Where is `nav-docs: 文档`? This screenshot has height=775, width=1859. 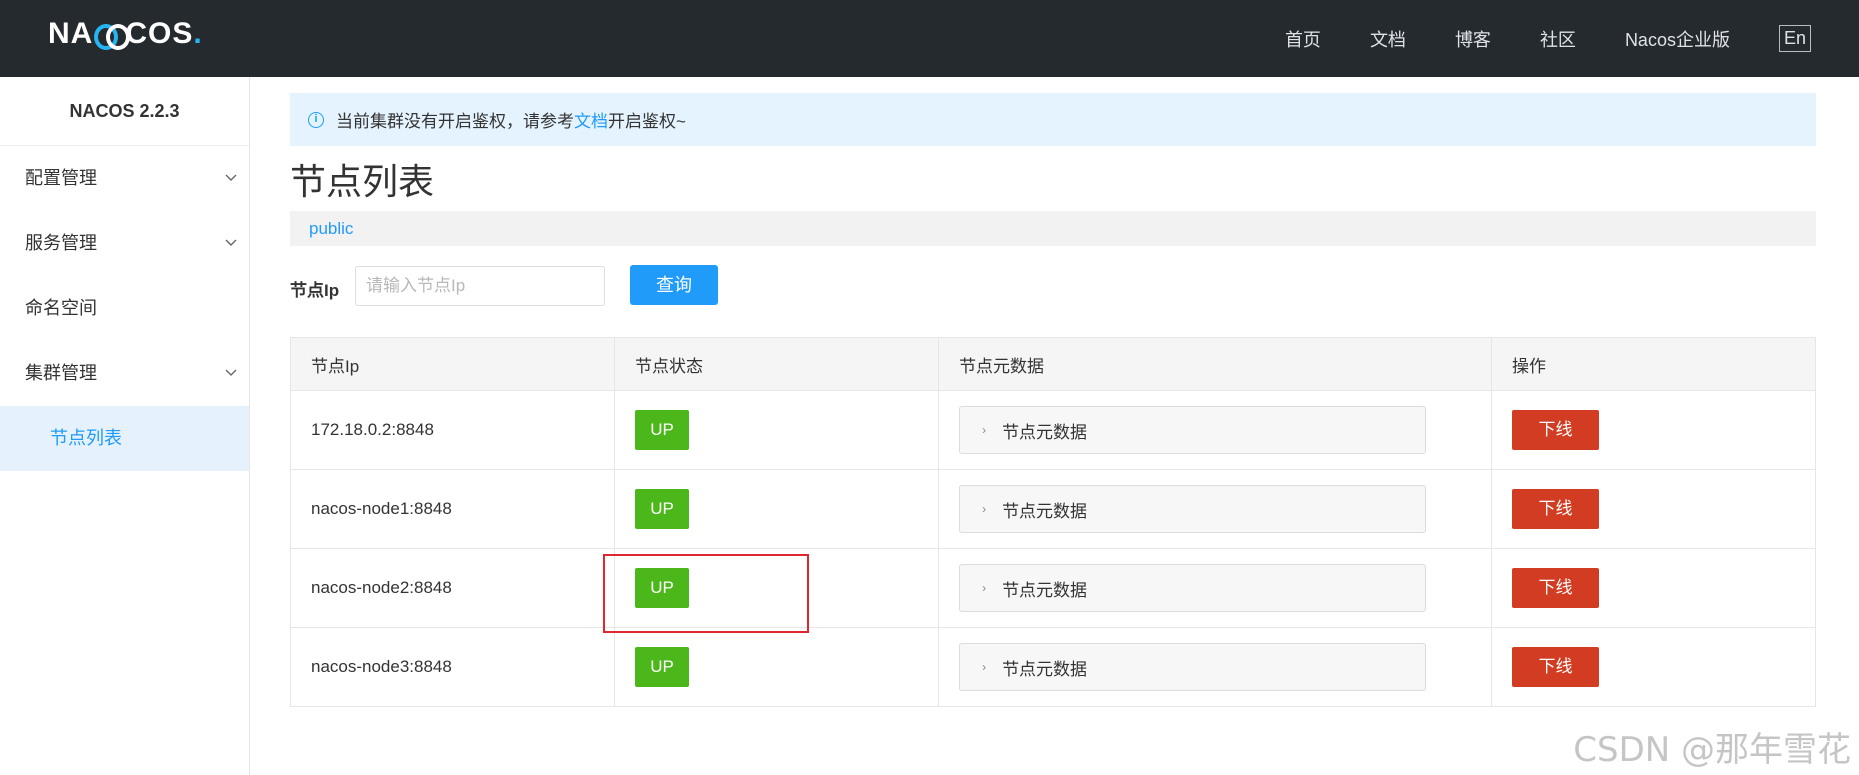 nav-docs: 文档 is located at coordinates (1388, 39).